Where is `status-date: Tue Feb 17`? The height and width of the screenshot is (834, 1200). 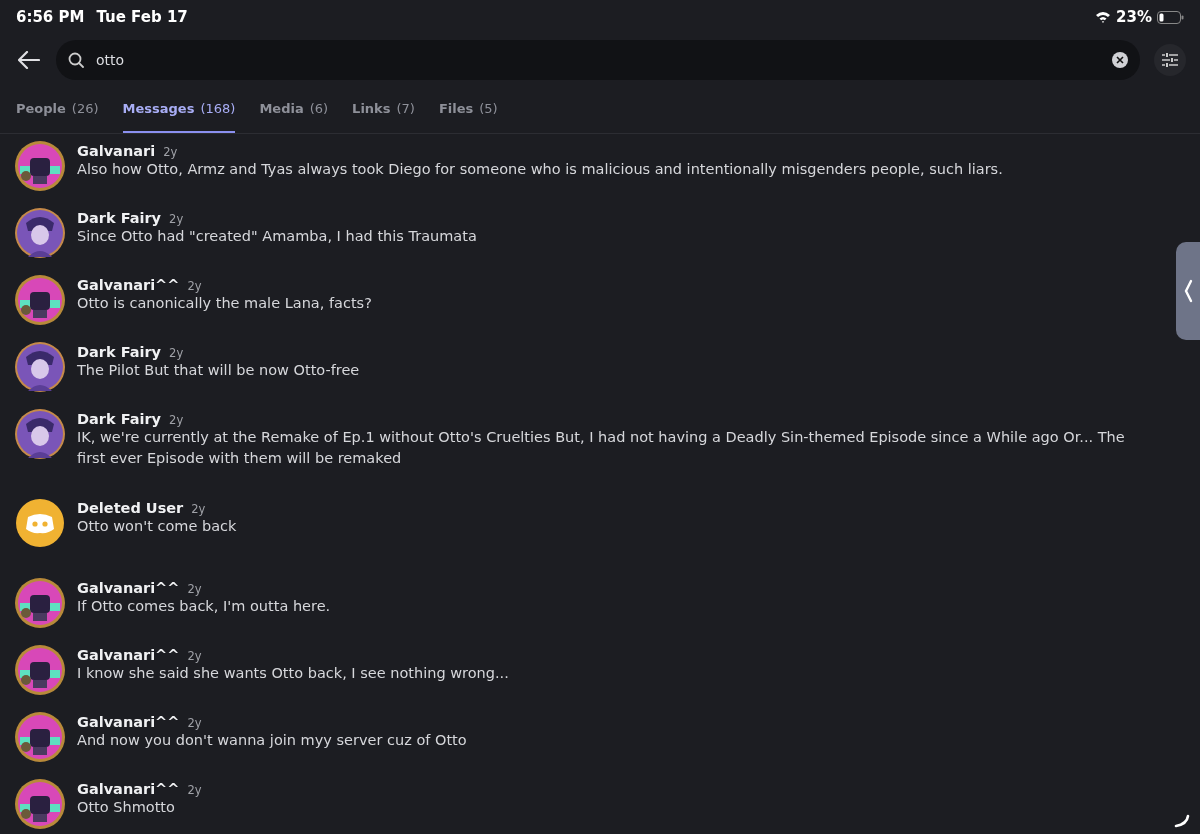
status-date: Tue Feb 17 is located at coordinates (142, 17).